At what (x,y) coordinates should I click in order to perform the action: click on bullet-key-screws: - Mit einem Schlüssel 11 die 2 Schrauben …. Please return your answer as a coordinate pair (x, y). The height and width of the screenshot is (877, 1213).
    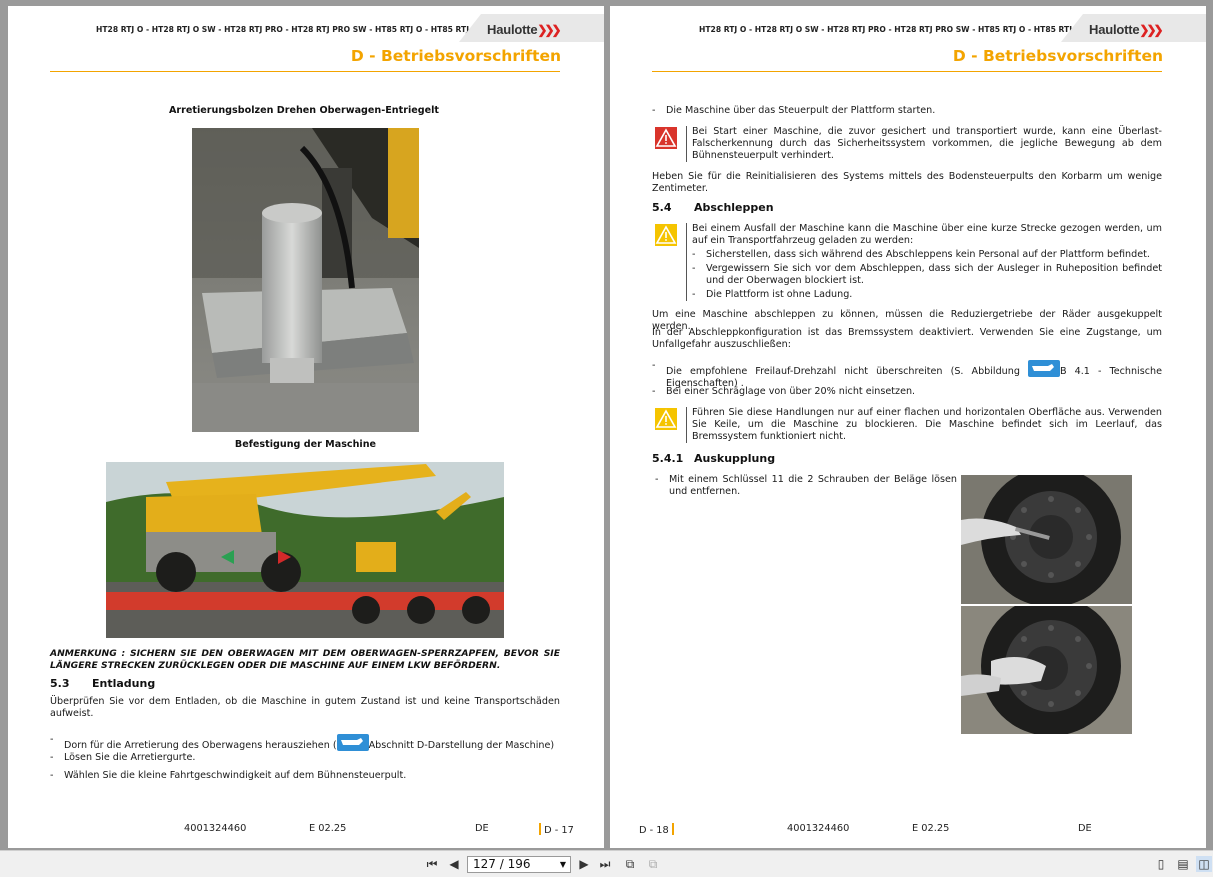
    Looking at the image, I should click on (806, 485).